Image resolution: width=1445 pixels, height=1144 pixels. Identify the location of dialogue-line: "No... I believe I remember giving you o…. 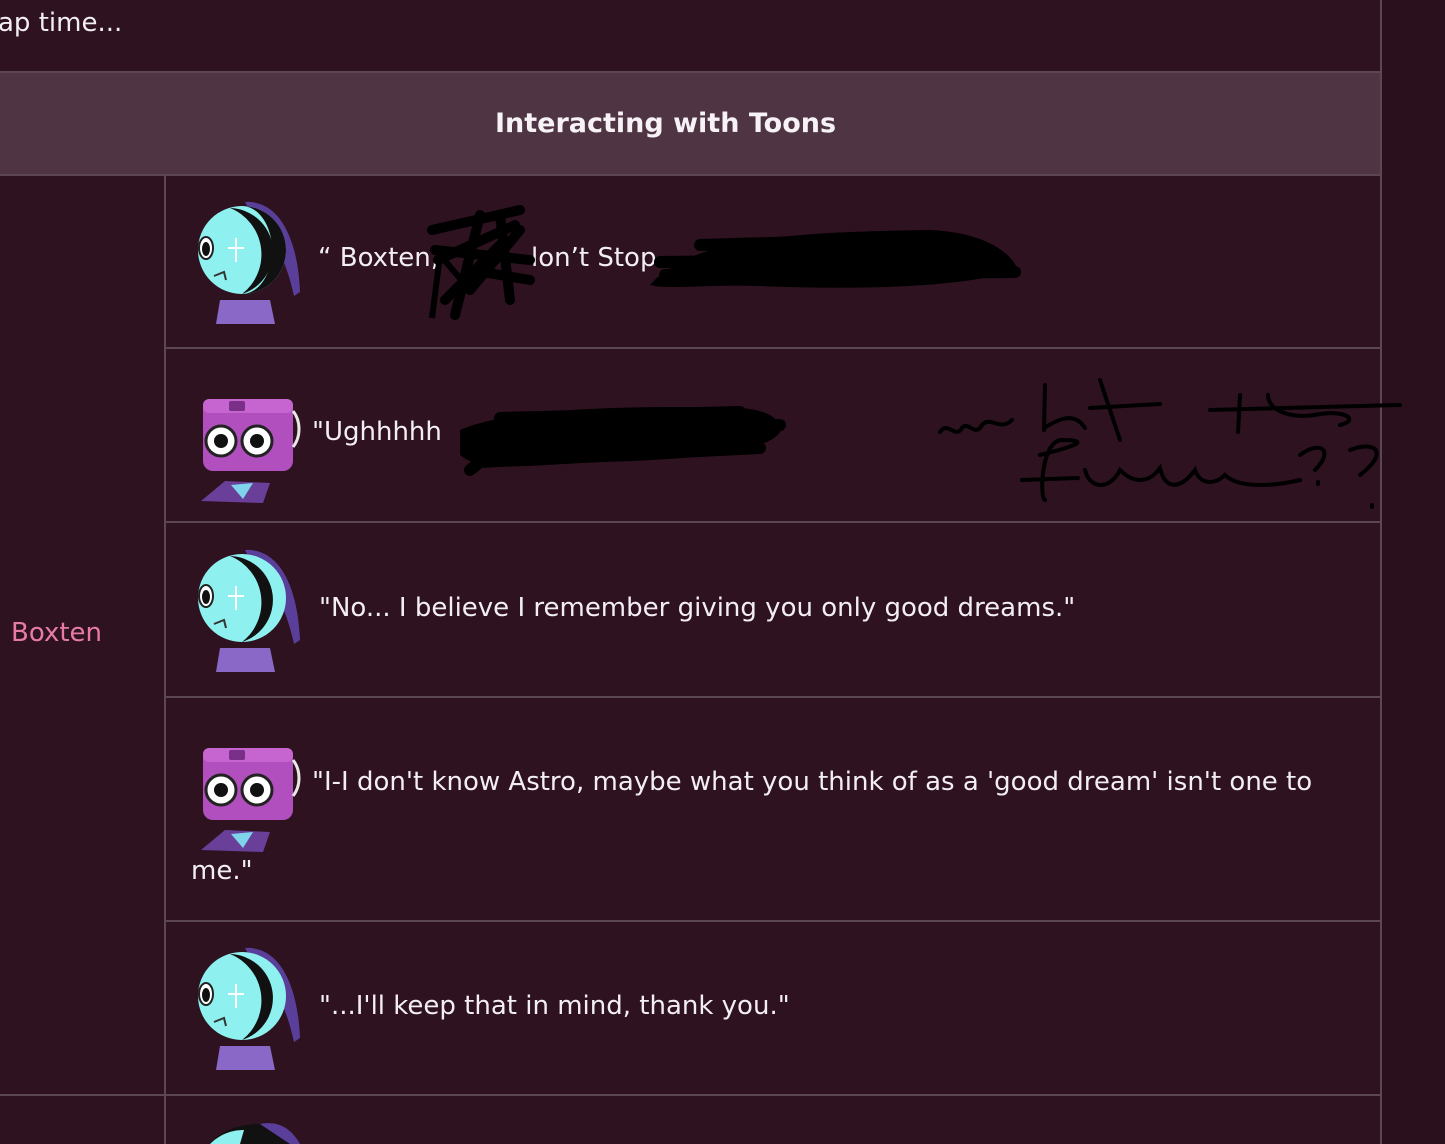
(697, 608).